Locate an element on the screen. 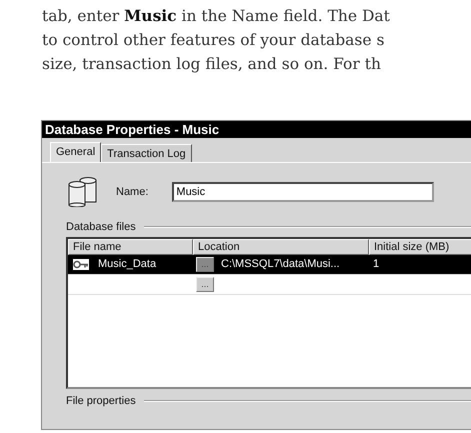  name-label: Name: is located at coordinates (132, 192).